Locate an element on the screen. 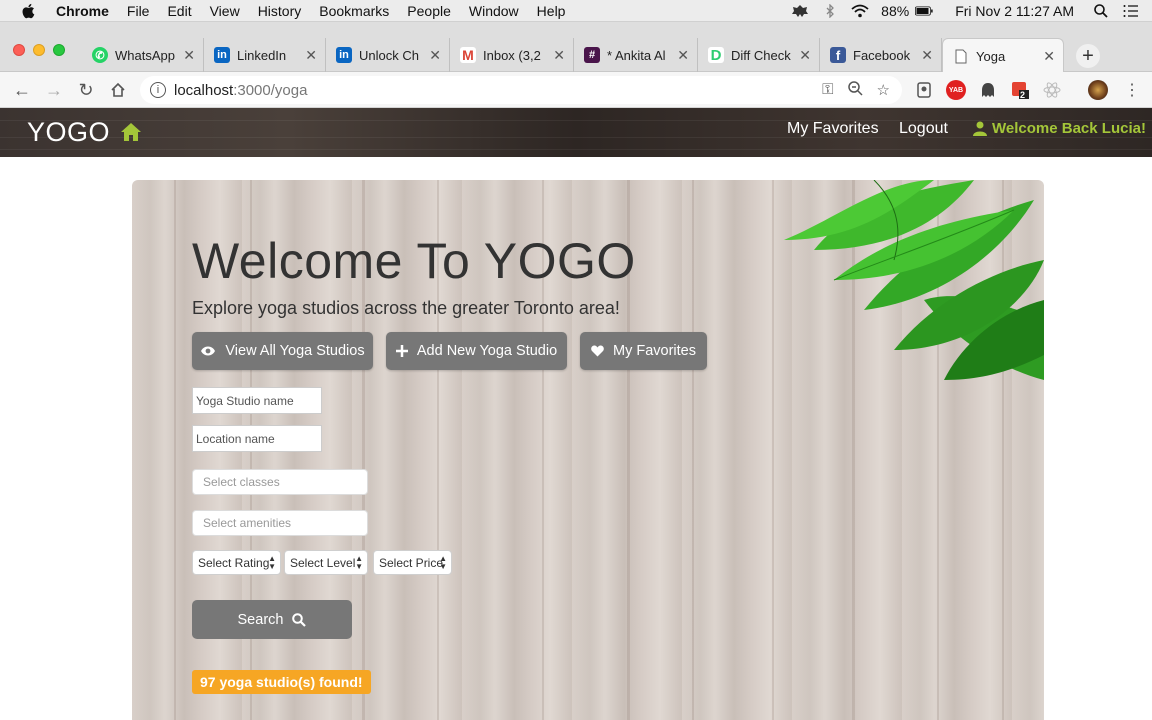 Image resolution: width=1152 pixels, height=720 pixels. location-name-input: Location name is located at coordinates (257, 438).